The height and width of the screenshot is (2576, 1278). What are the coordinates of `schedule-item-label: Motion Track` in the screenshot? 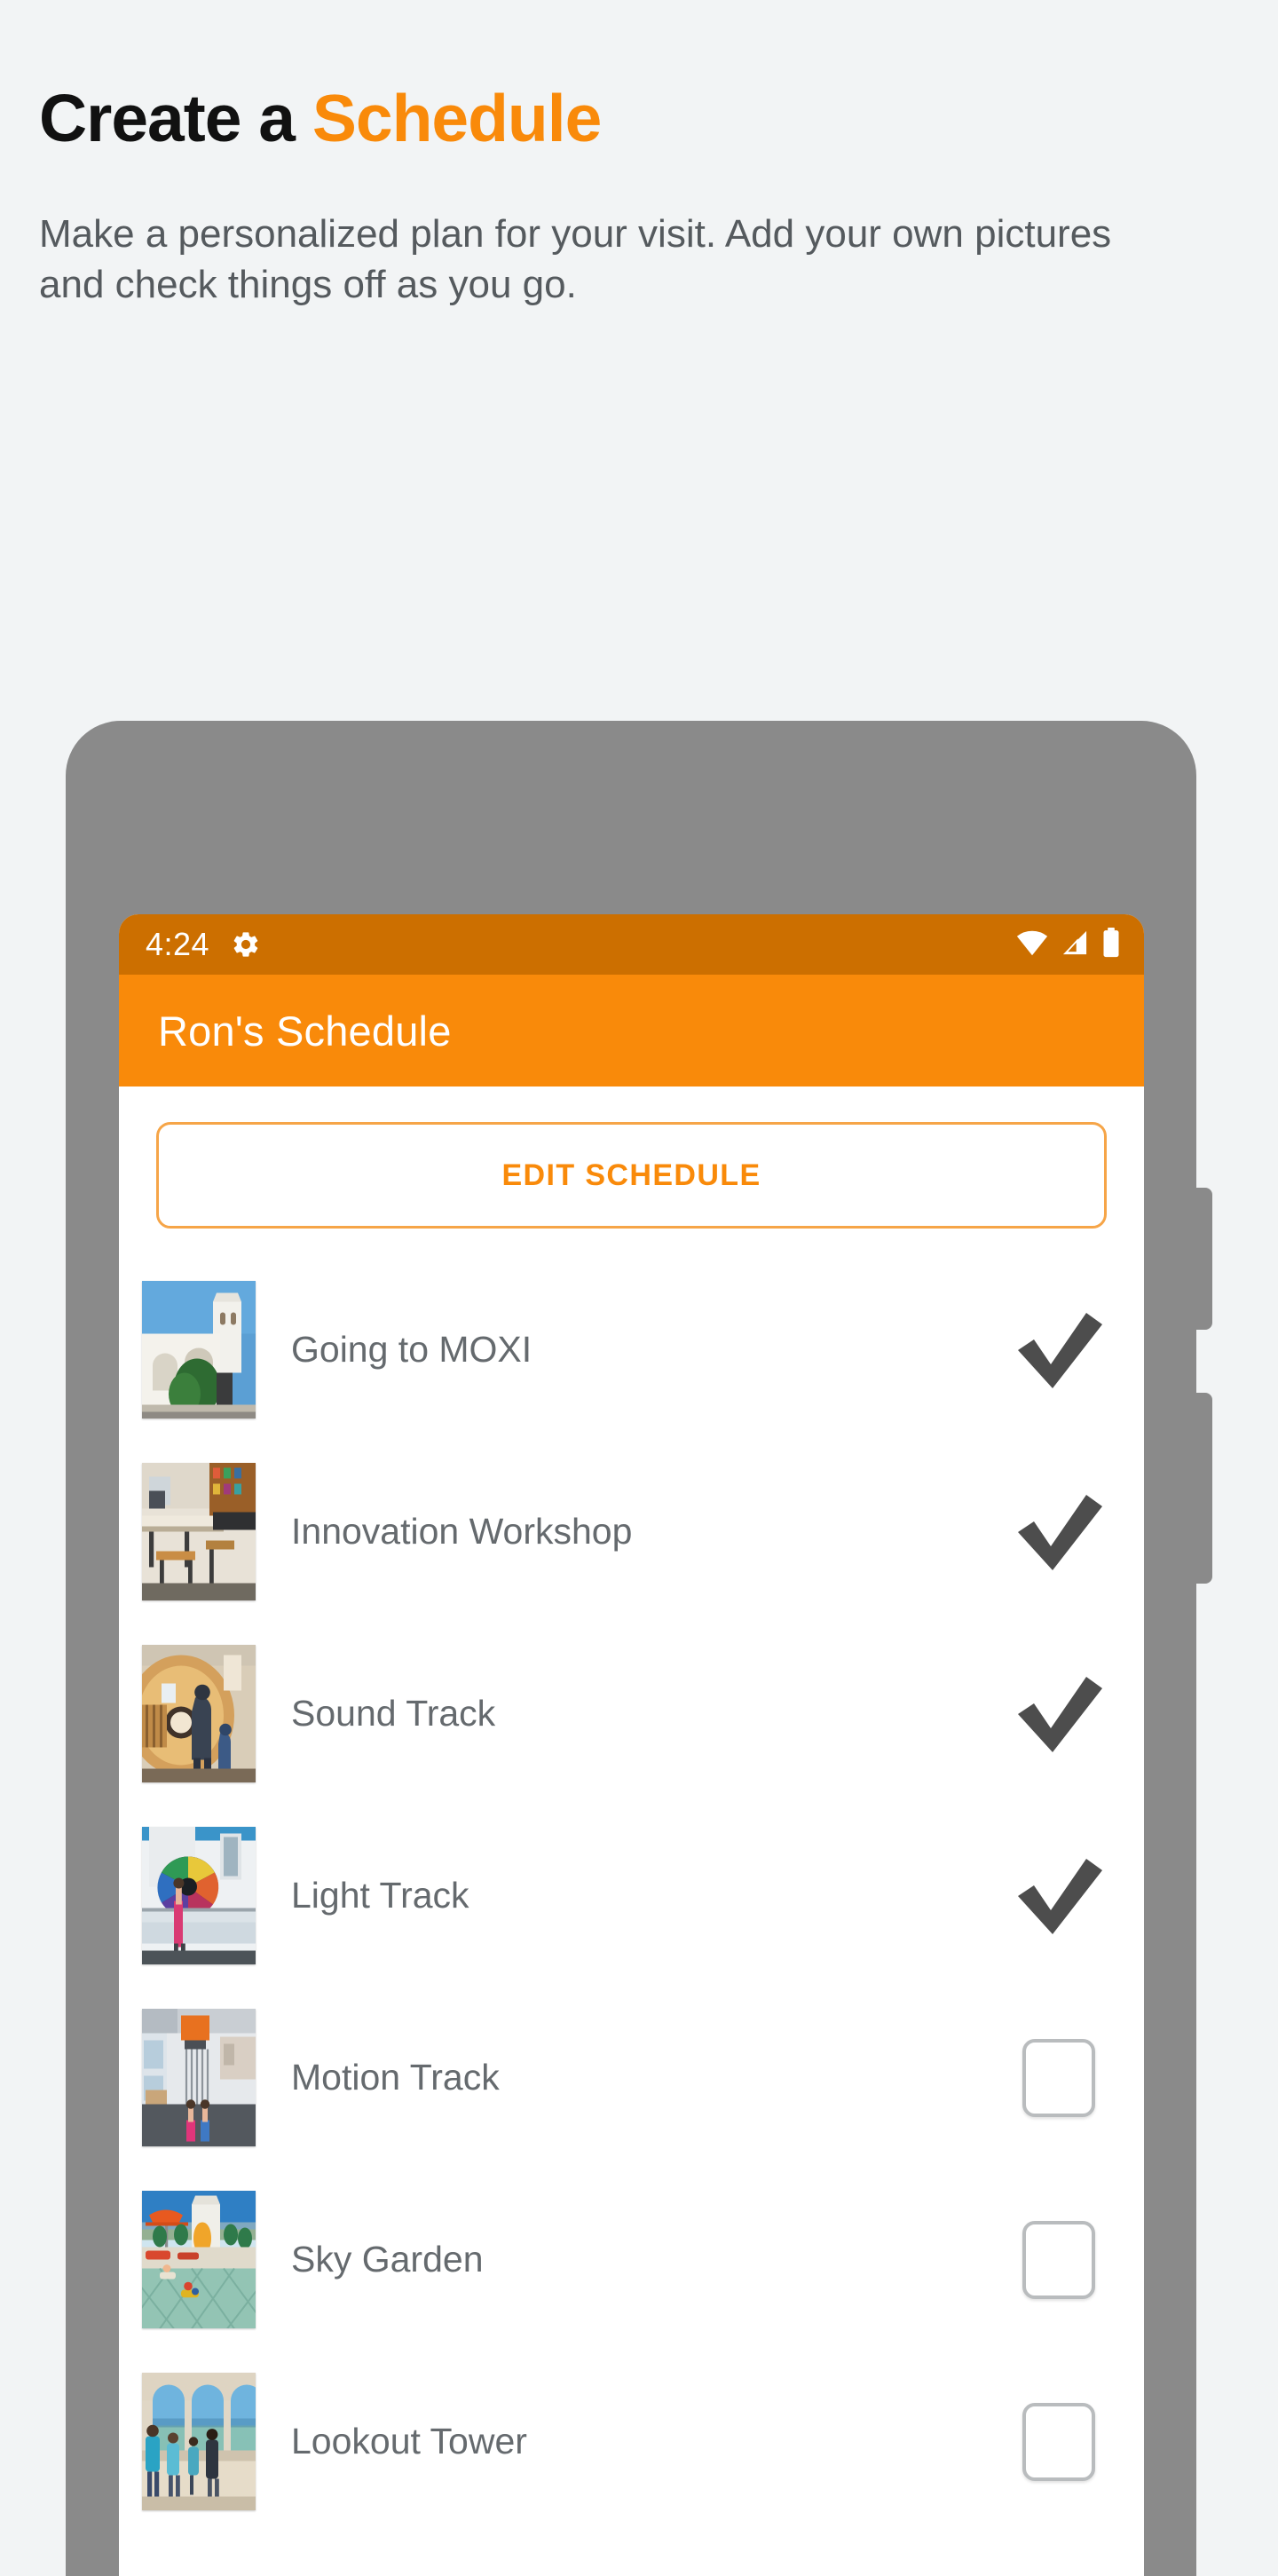 It's located at (395, 2077).